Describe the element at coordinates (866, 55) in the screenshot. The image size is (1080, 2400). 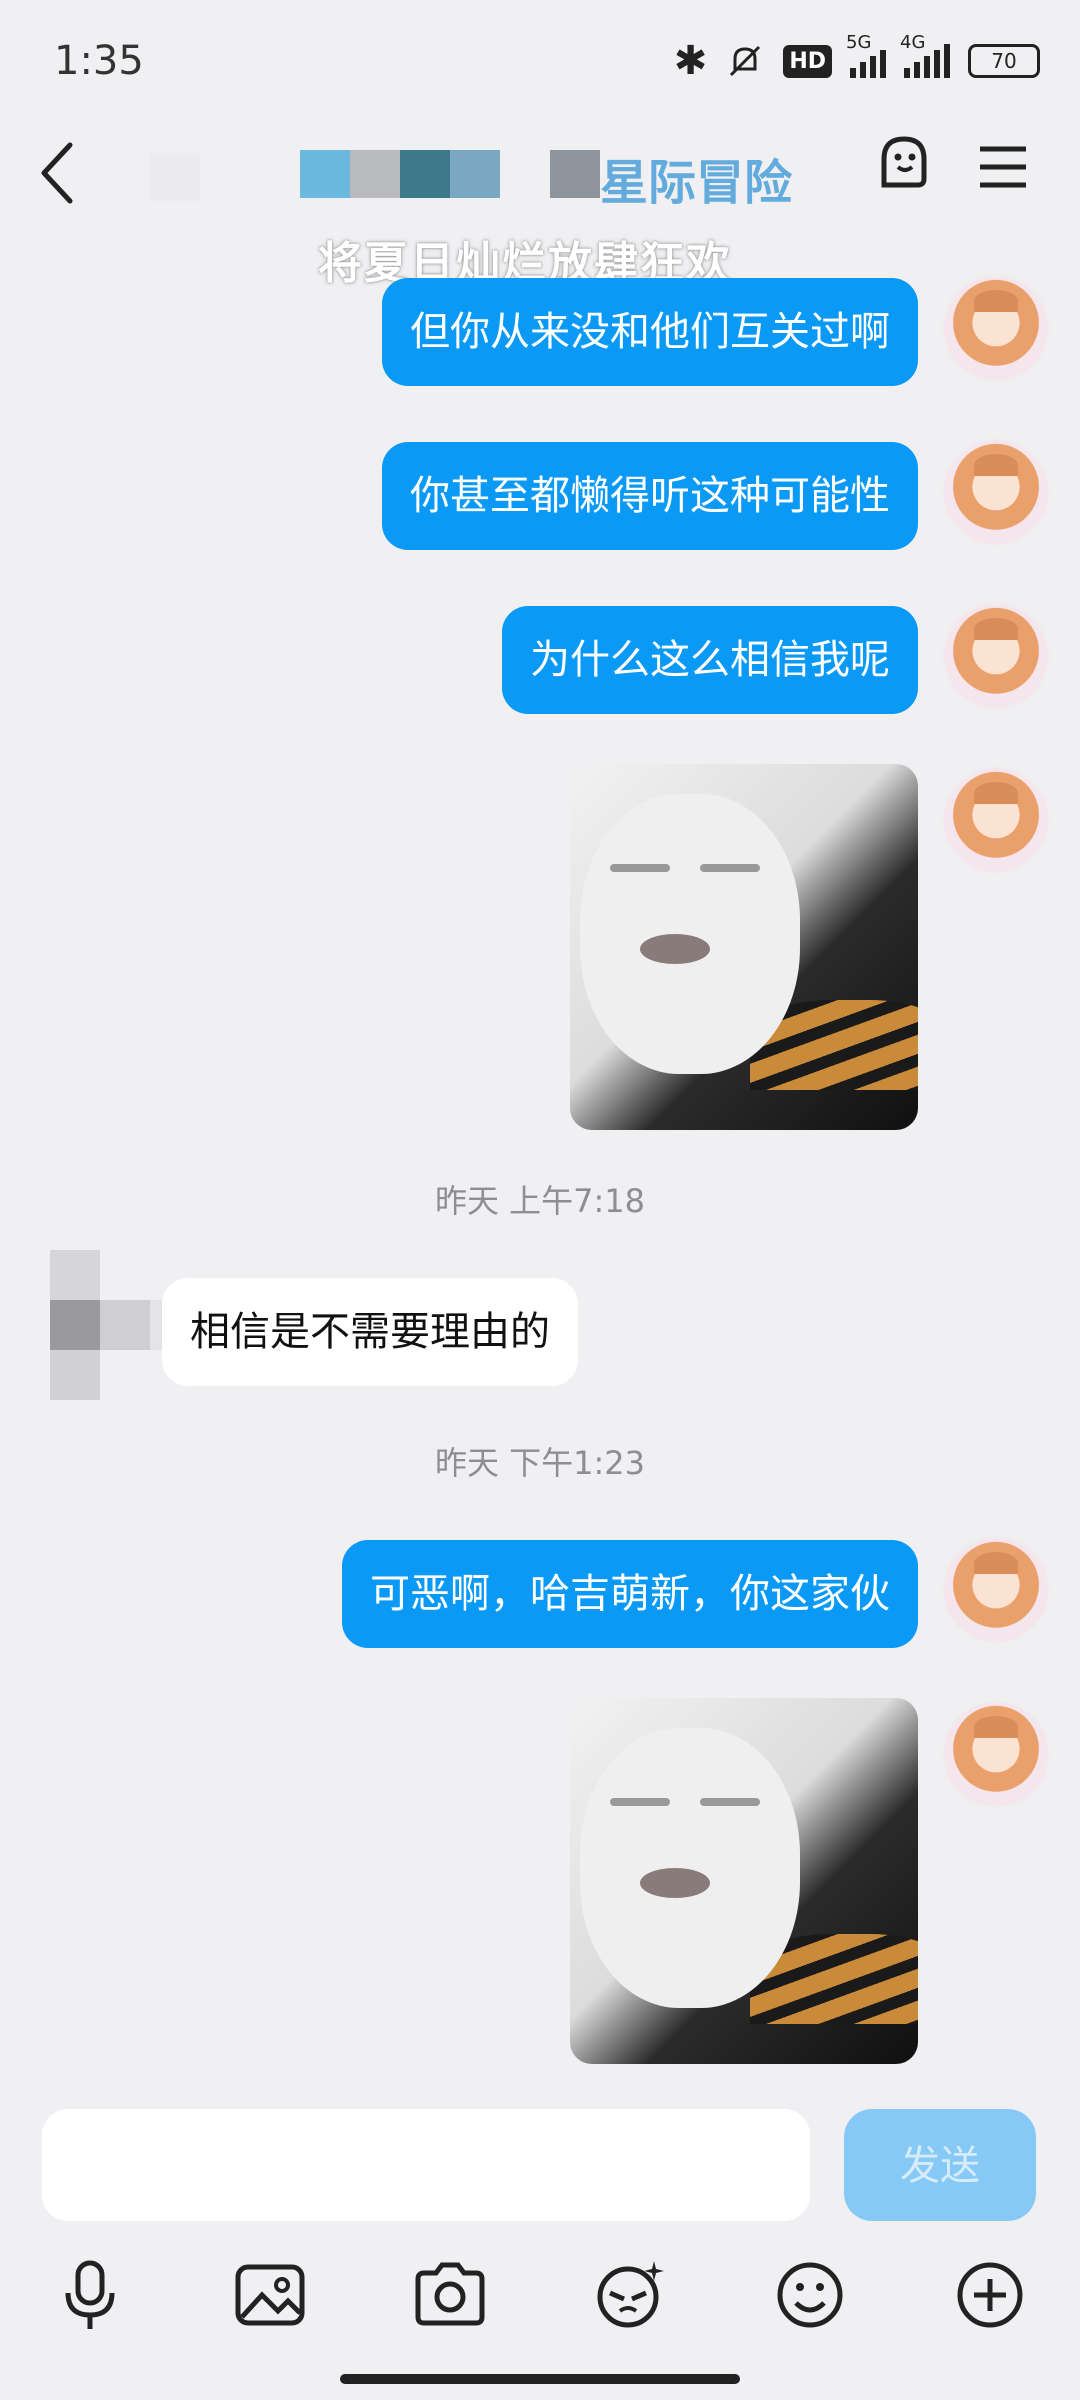
I see `signal-5g-icon: 5G` at that location.